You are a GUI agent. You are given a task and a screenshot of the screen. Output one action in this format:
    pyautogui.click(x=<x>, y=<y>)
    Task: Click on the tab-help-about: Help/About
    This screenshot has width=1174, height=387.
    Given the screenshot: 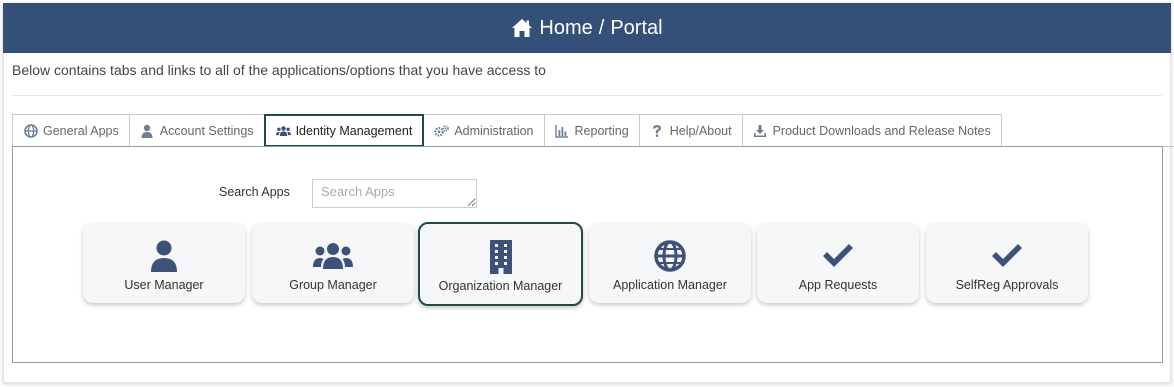 What is the action you would take?
    pyautogui.click(x=691, y=130)
    